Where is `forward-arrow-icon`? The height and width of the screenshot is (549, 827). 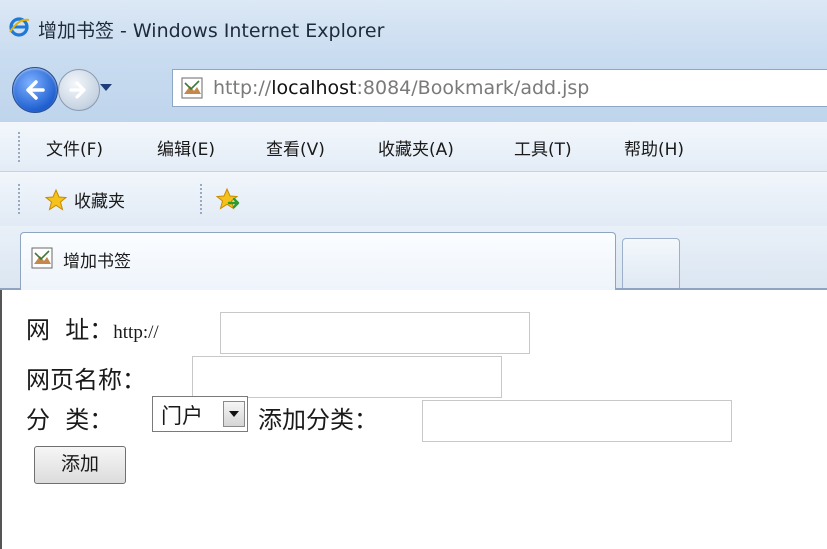 forward-arrow-icon is located at coordinates (77, 90).